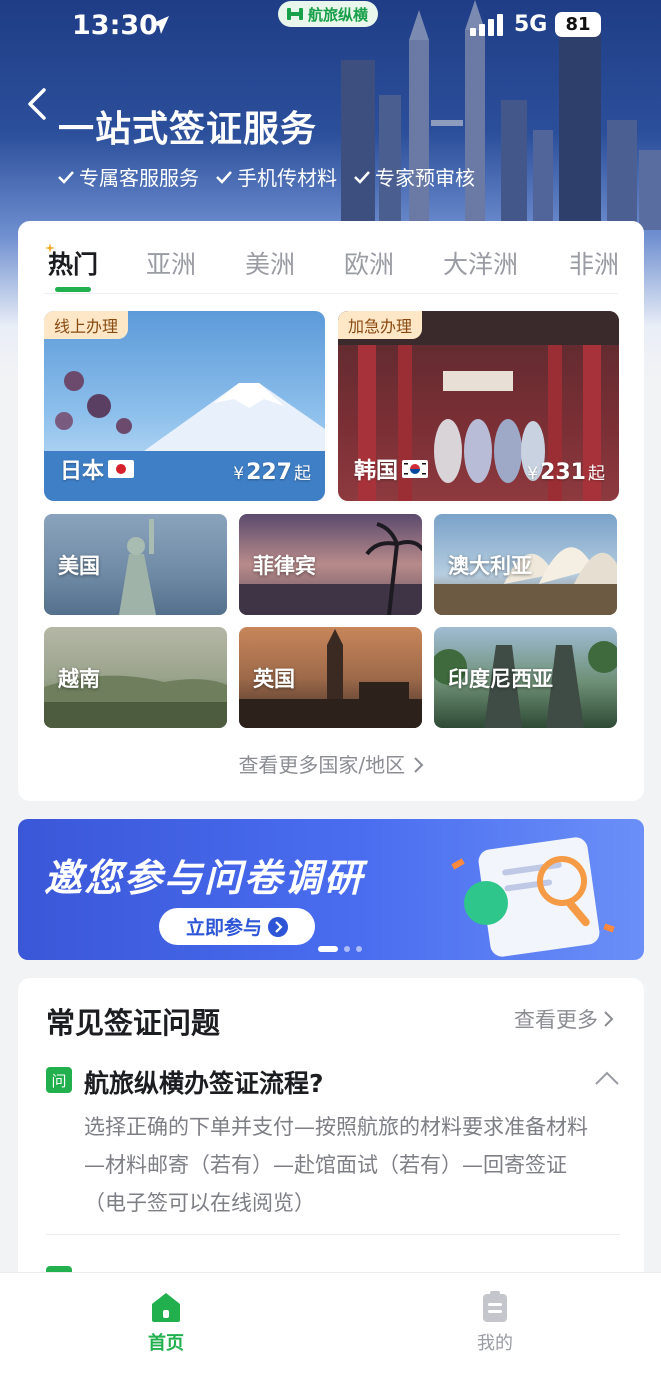 This screenshot has width=661, height=1379. What do you see at coordinates (166, 1307) in the screenshot?
I see `home-icon` at bounding box center [166, 1307].